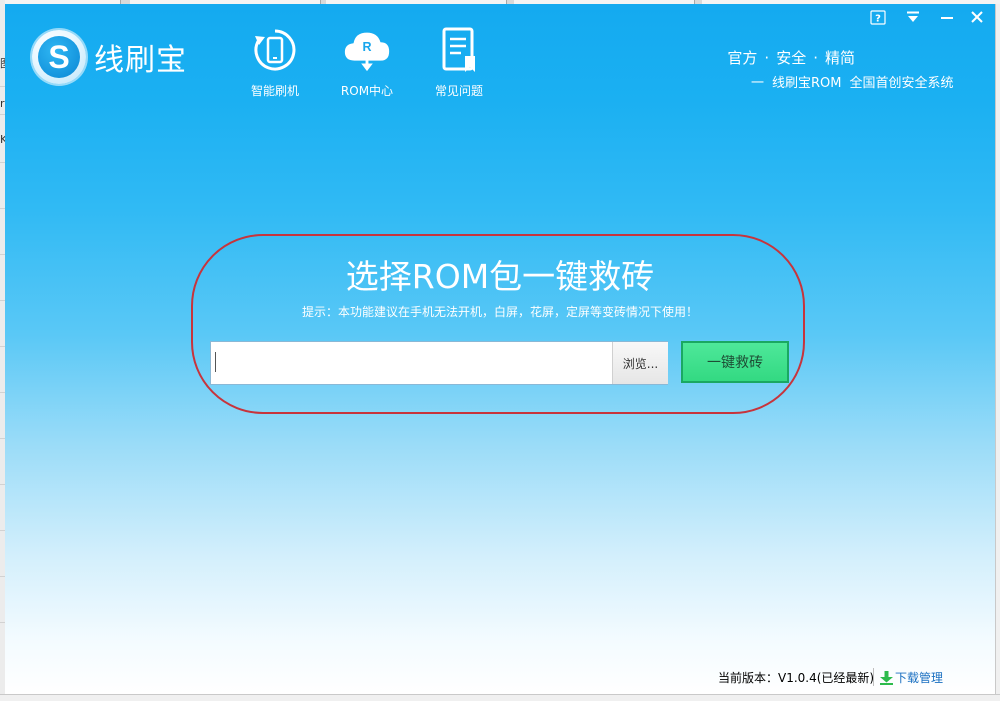  I want to click on minimize-button, so click(947, 17).